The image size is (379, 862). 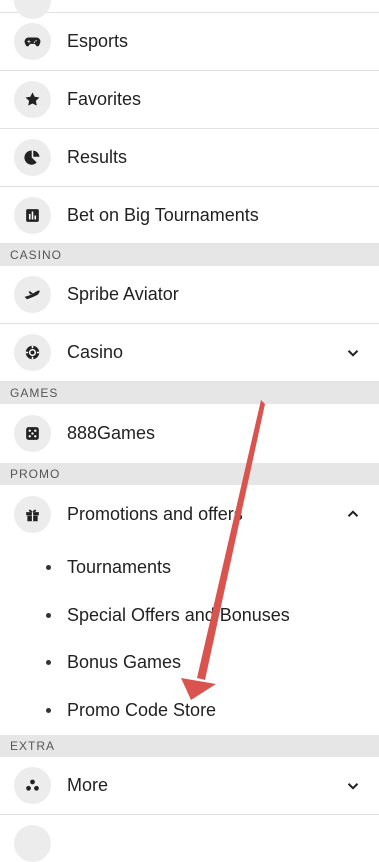 I want to click on more-dots-icon, so click(x=32, y=785).